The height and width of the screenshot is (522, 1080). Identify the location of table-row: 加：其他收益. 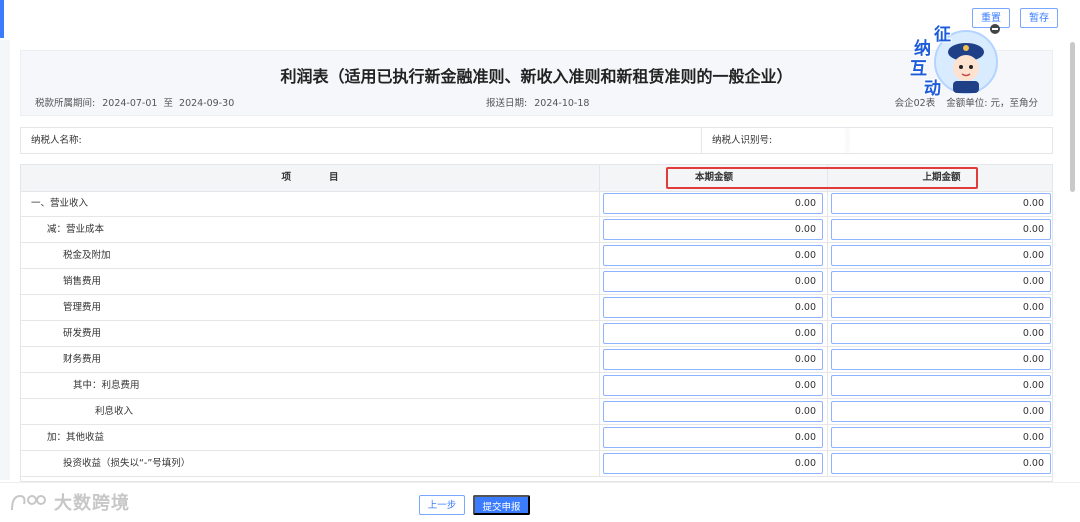
(536, 438).